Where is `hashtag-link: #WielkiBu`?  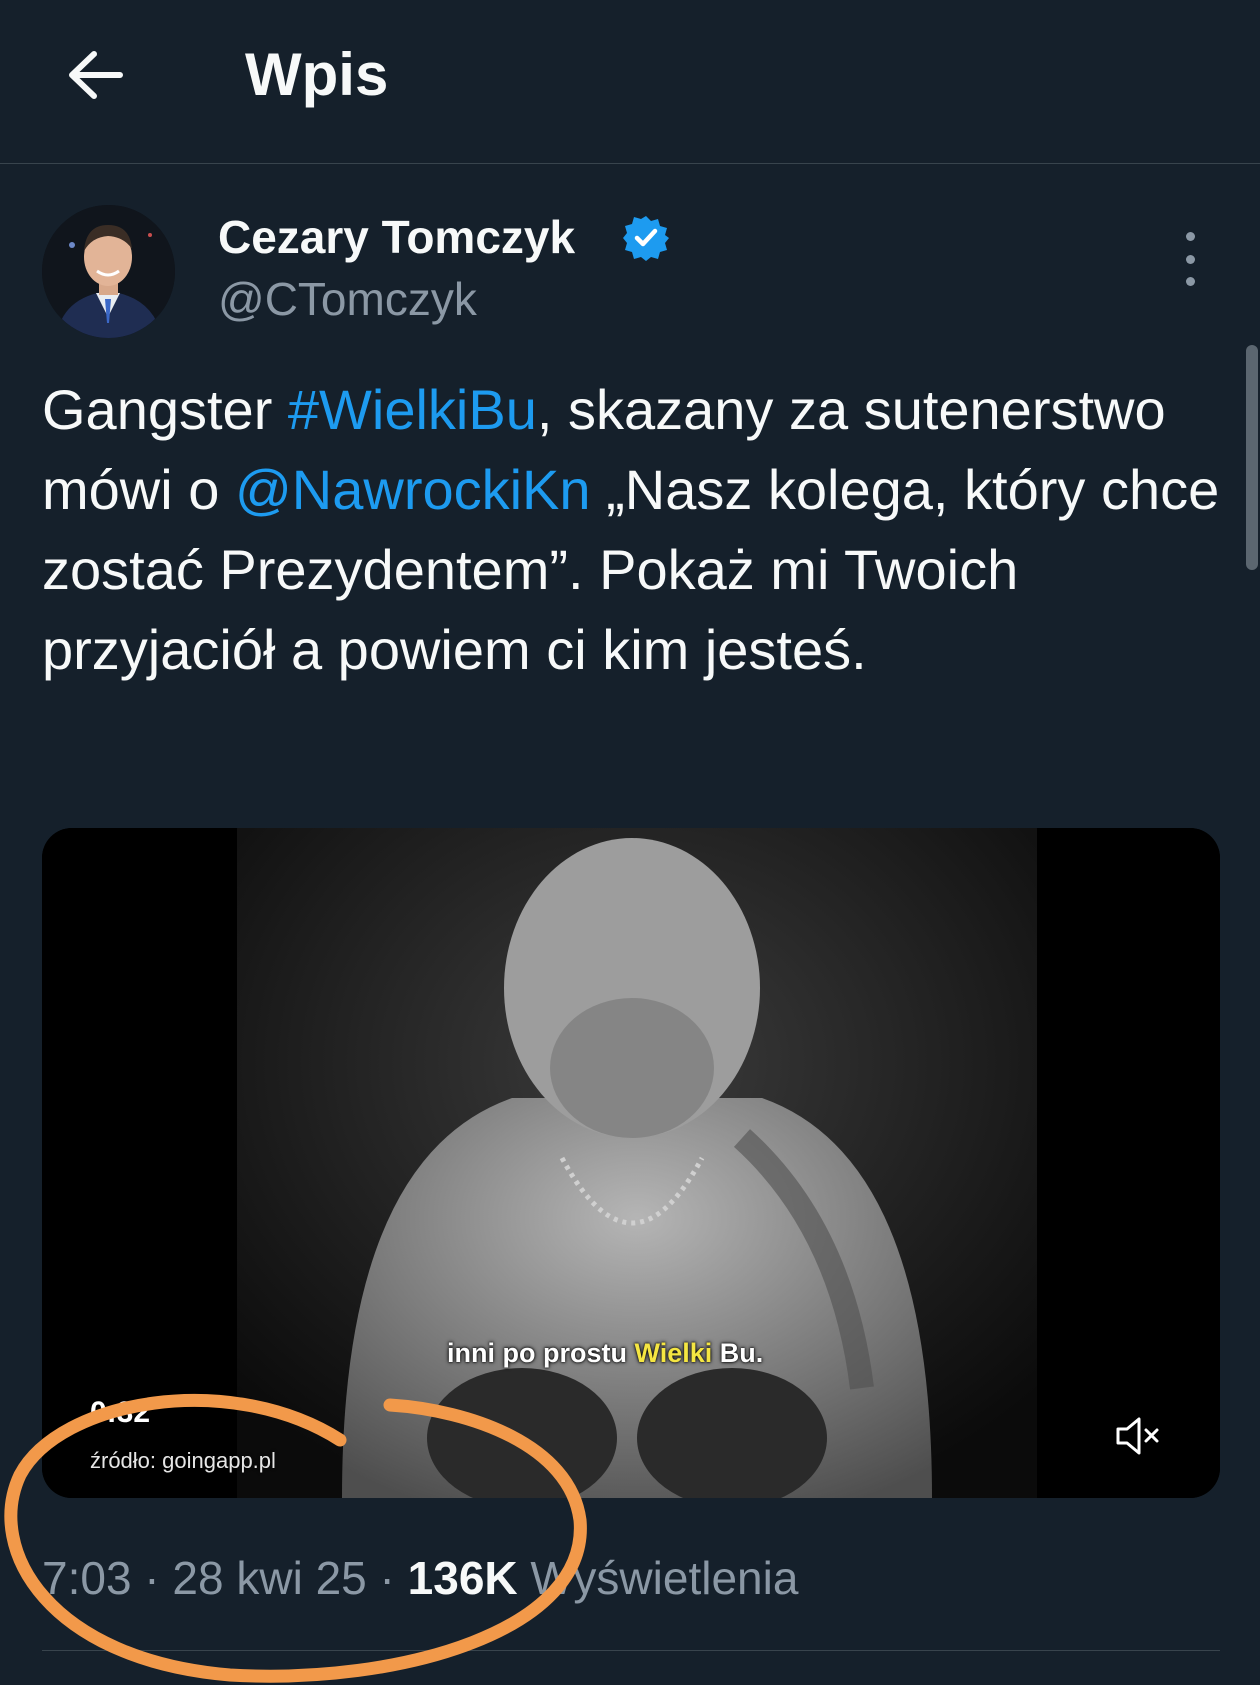
hashtag-link: #WielkiBu is located at coordinates (412, 409).